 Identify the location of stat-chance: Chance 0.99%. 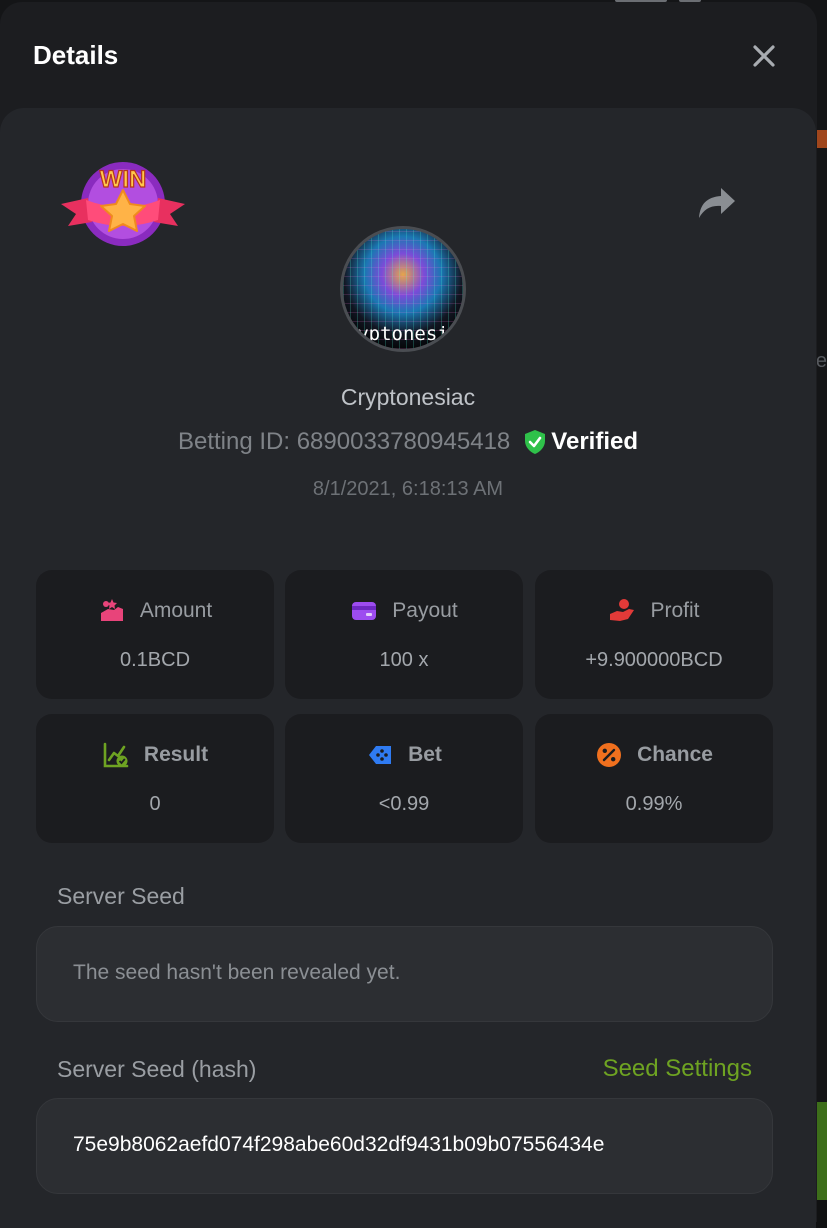
(654, 778).